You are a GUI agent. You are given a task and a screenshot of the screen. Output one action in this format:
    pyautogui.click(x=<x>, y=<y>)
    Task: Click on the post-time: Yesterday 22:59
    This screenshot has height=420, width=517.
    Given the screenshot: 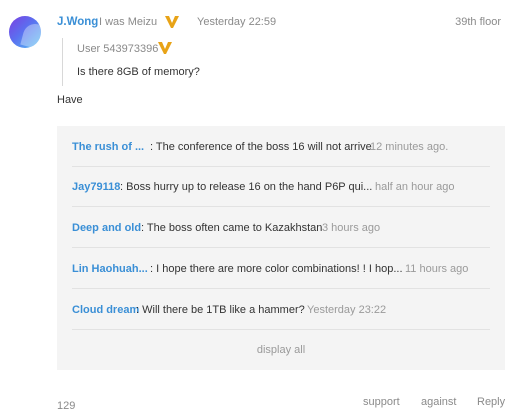 What is the action you would take?
    pyautogui.click(x=237, y=22)
    